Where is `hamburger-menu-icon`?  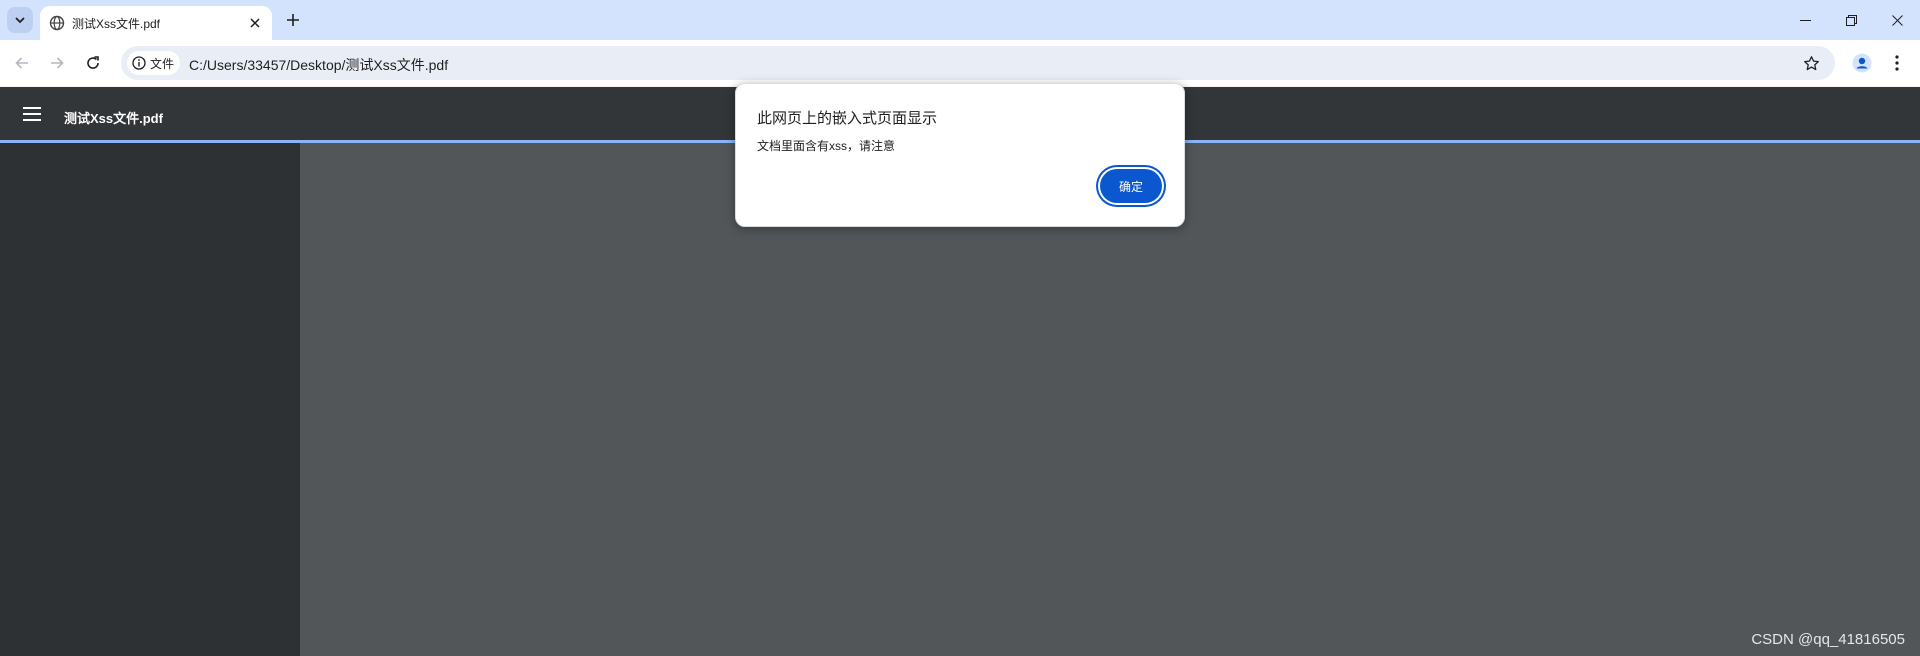 hamburger-menu-icon is located at coordinates (32, 114).